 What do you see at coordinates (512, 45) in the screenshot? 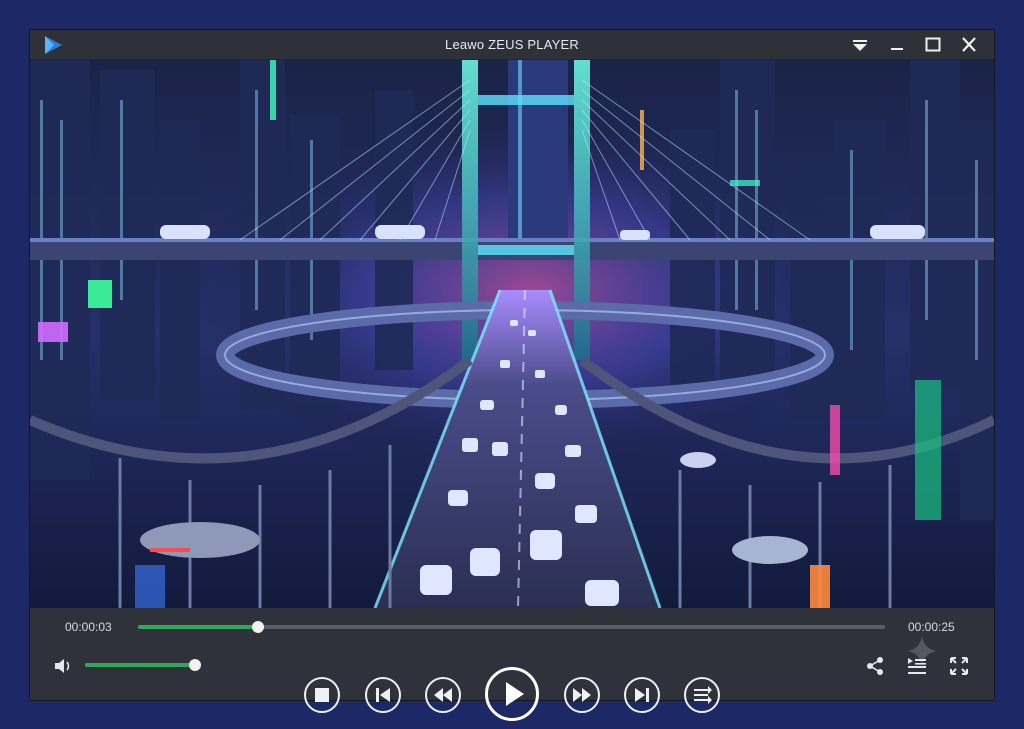
I see `title-bar: Leawo ZEUS PLAYER` at bounding box center [512, 45].